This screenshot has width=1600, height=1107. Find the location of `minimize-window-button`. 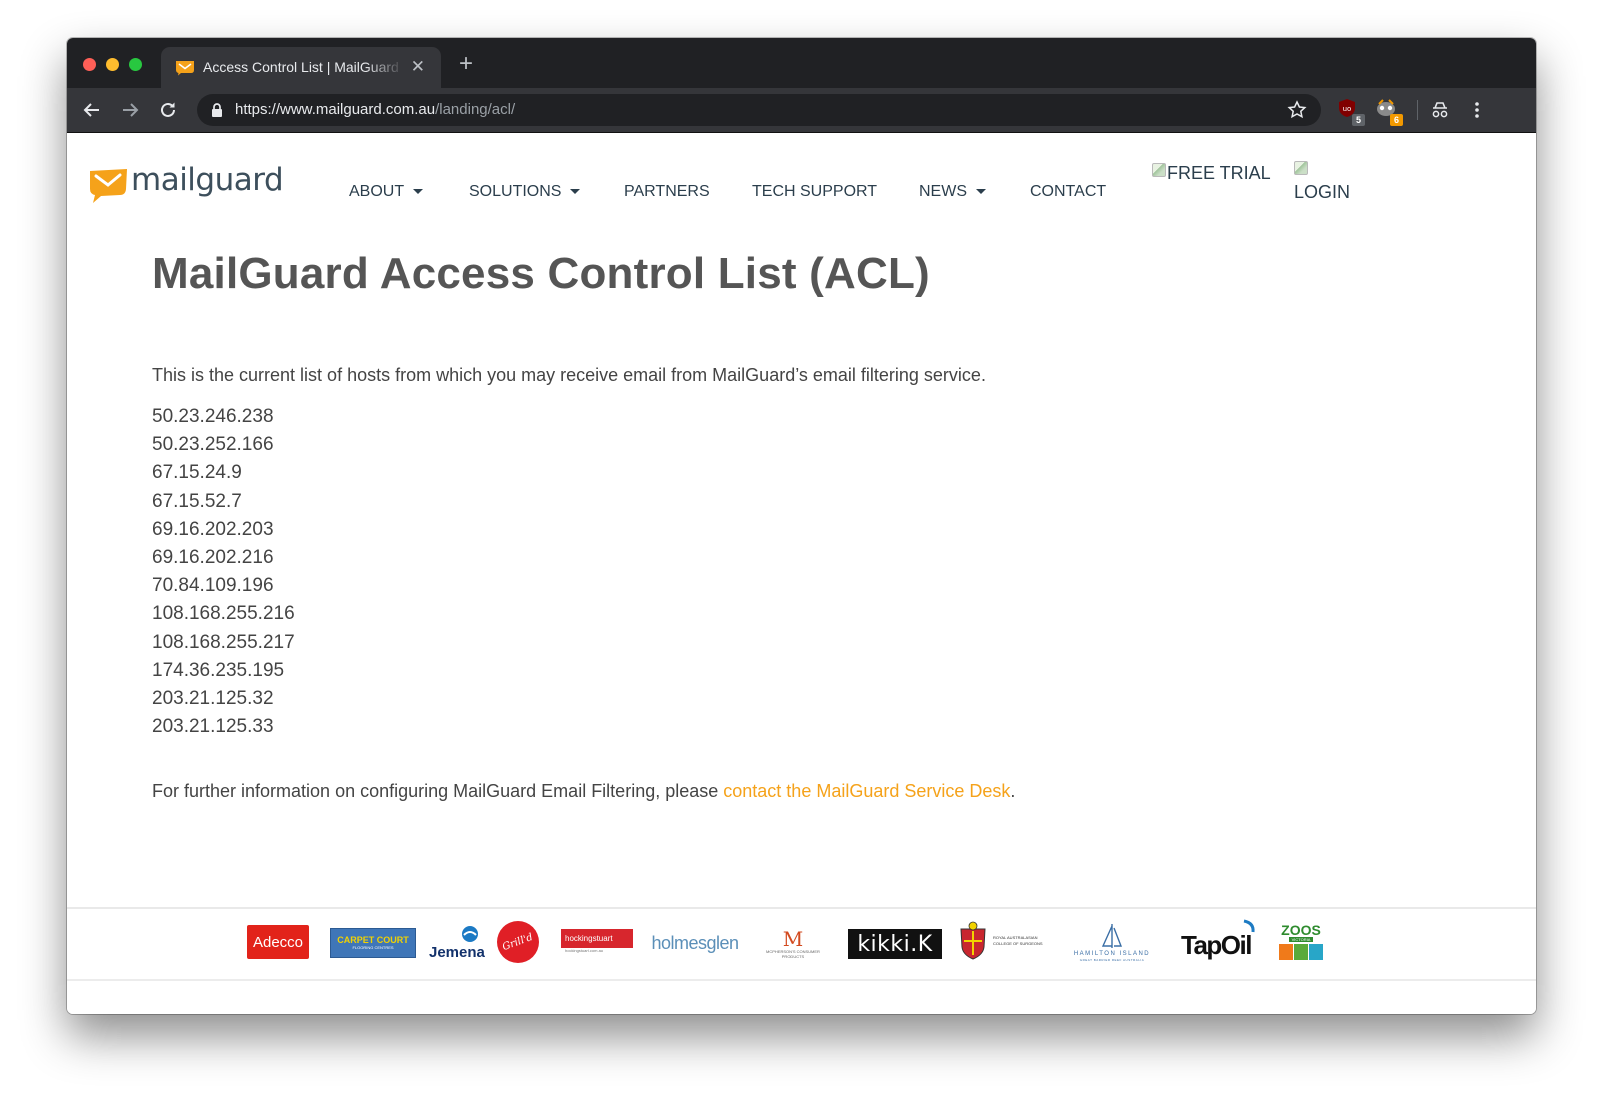

minimize-window-button is located at coordinates (112, 64).